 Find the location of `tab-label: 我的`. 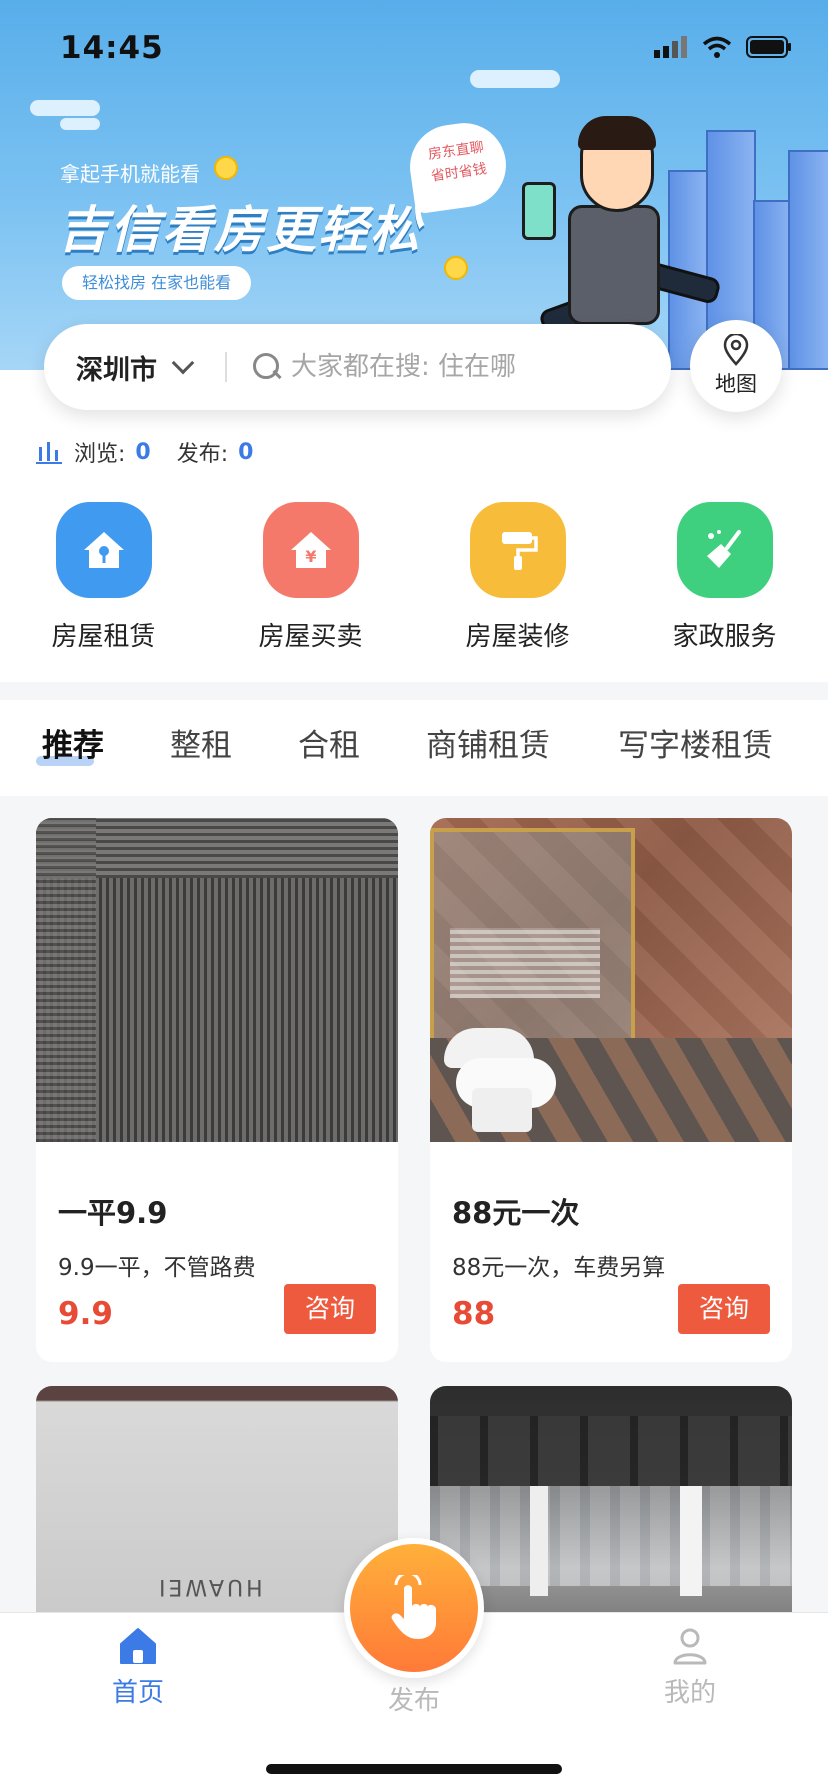

tab-label: 我的 is located at coordinates (689, 1693).